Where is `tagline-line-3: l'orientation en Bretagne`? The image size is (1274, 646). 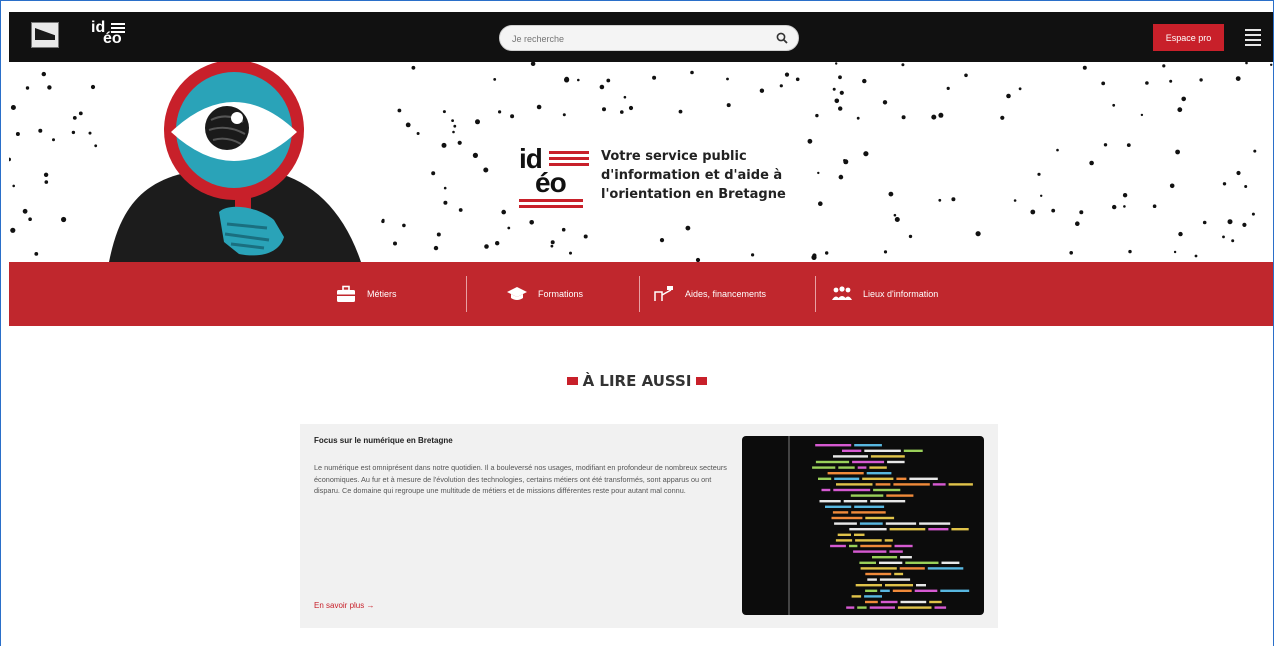
tagline-line-3: l'orientation en Bretagne is located at coordinates (693, 194).